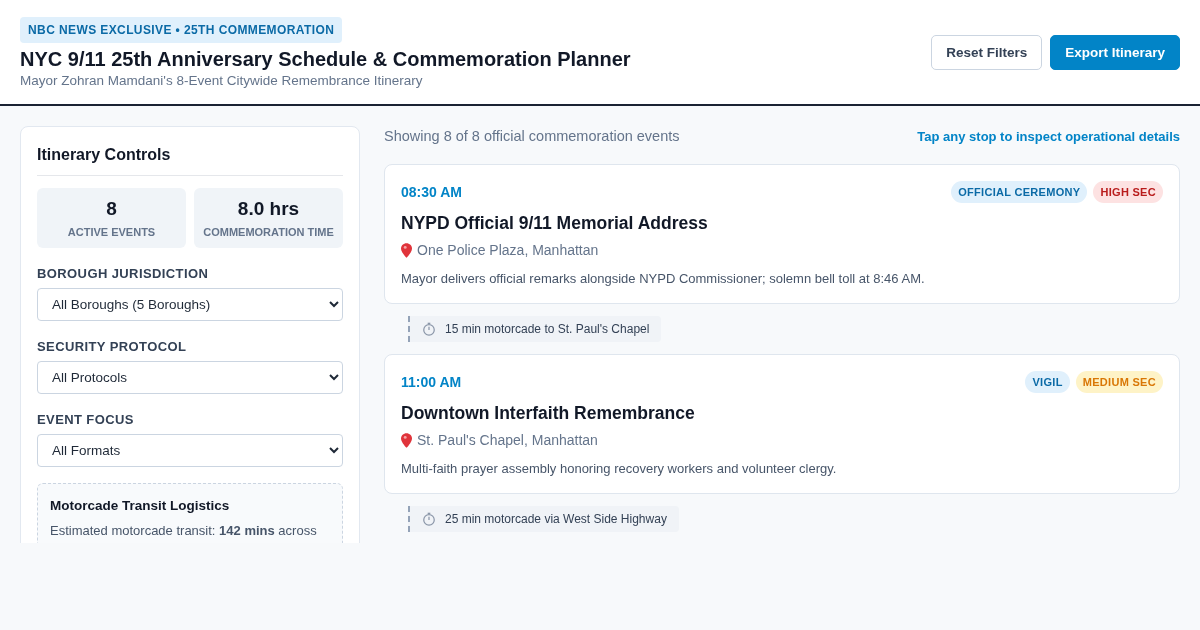 This screenshot has width=1200, height=630. Describe the element at coordinates (548, 413) in the screenshot. I see `event-title: Downtown Interfaith Remembrance` at that location.